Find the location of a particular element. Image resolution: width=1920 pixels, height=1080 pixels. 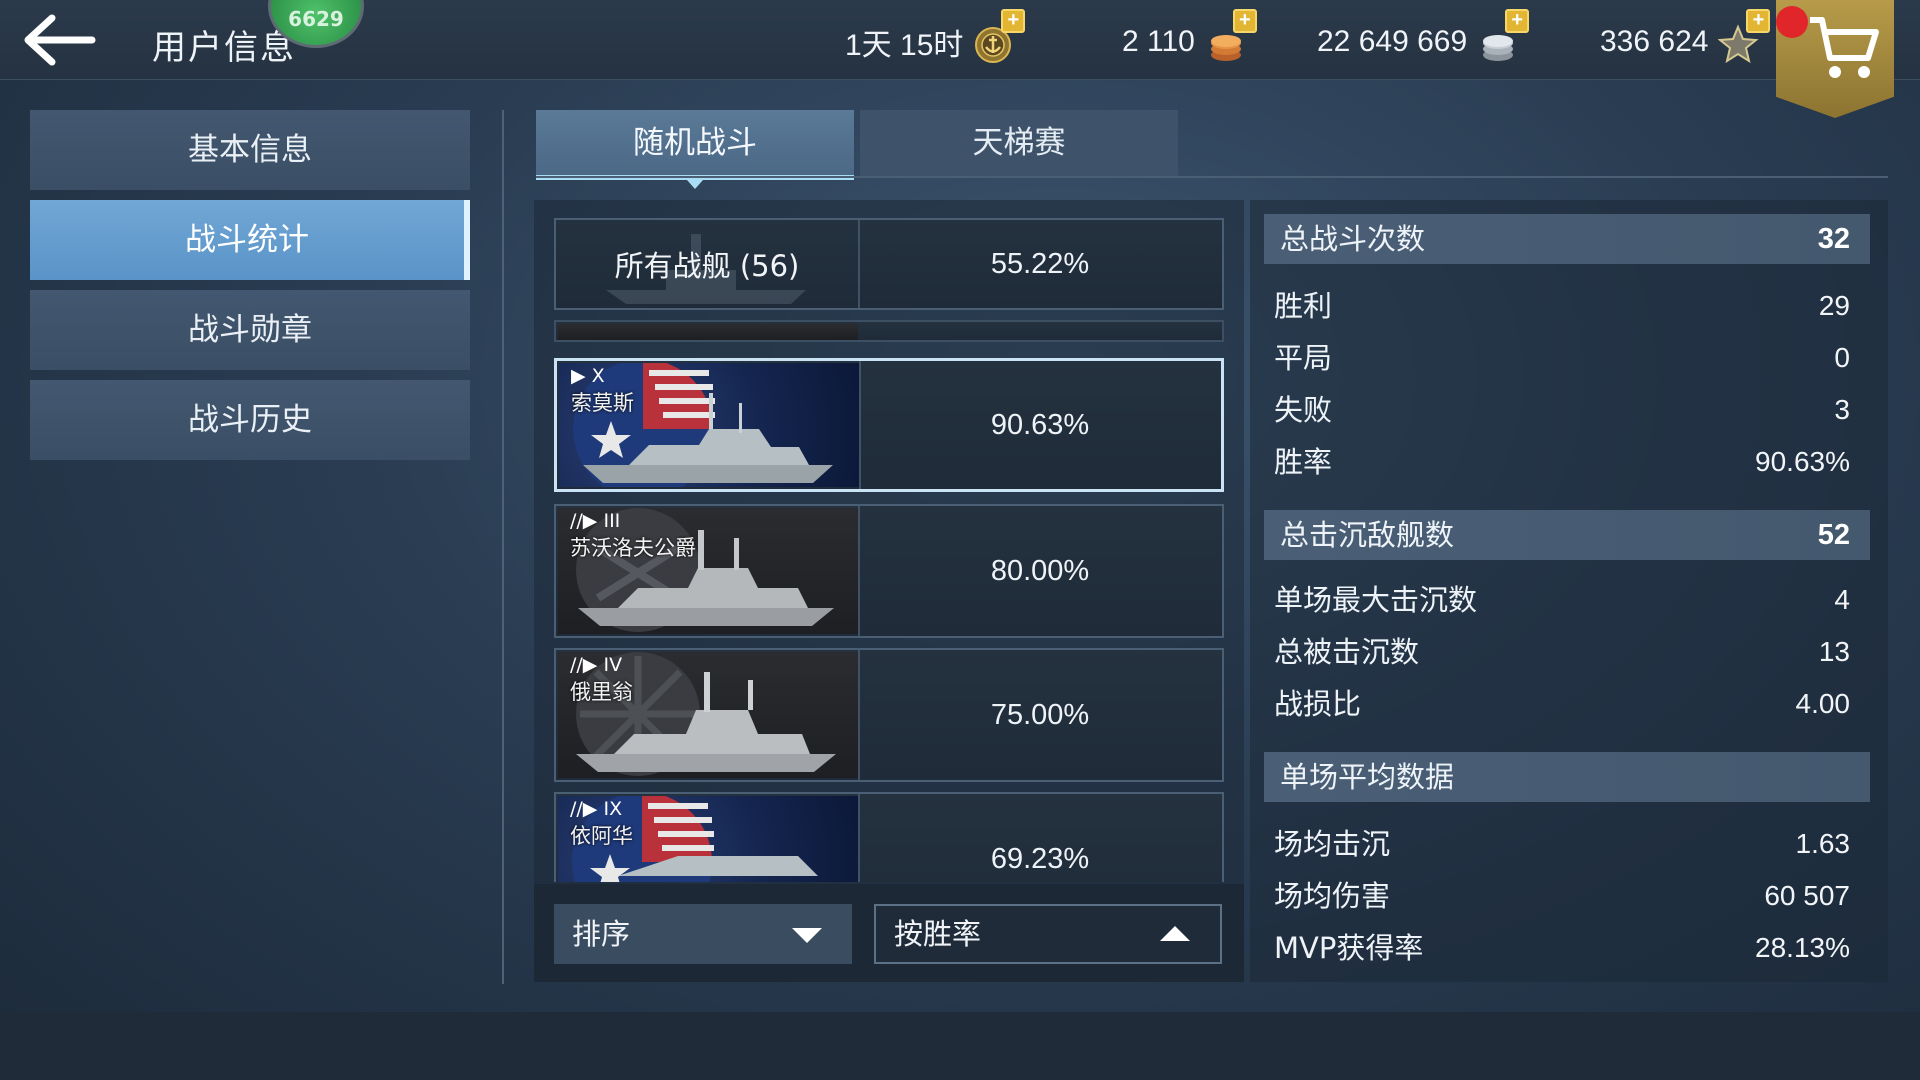

ship-row: //▶ IV 俄里翁 75.00% is located at coordinates (889, 715).